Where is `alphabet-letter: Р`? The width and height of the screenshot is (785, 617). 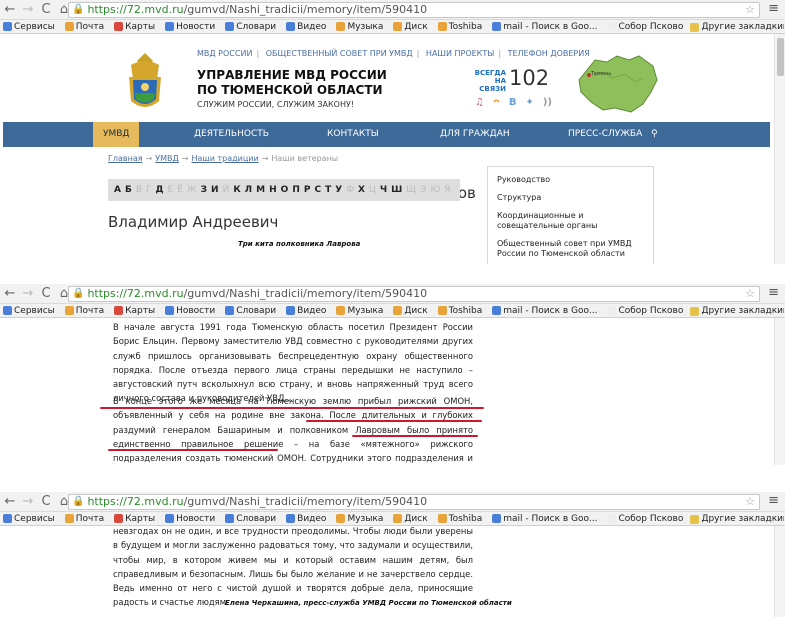 alphabet-letter: Р is located at coordinates (307, 190).